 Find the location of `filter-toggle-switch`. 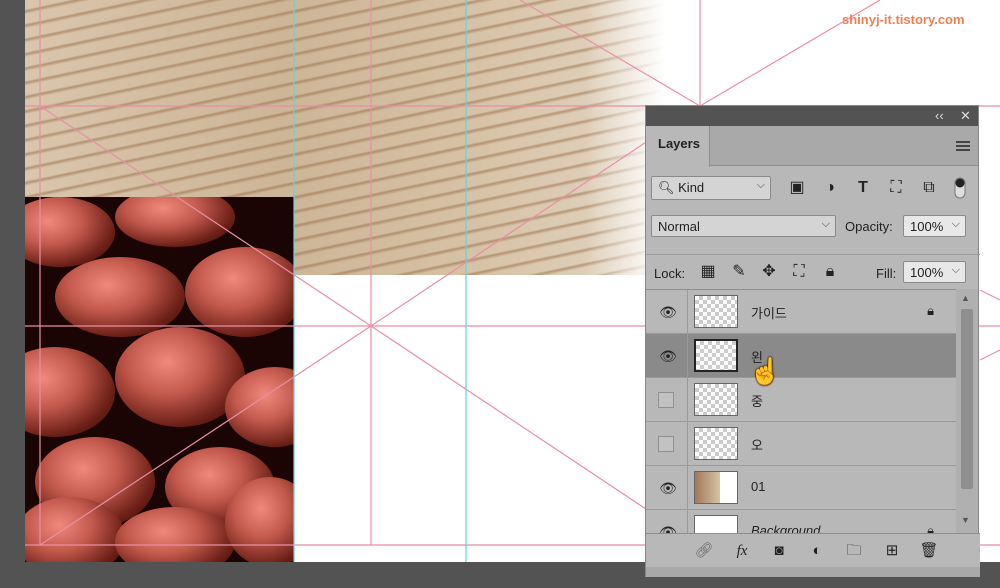

filter-toggle-switch is located at coordinates (960, 188).